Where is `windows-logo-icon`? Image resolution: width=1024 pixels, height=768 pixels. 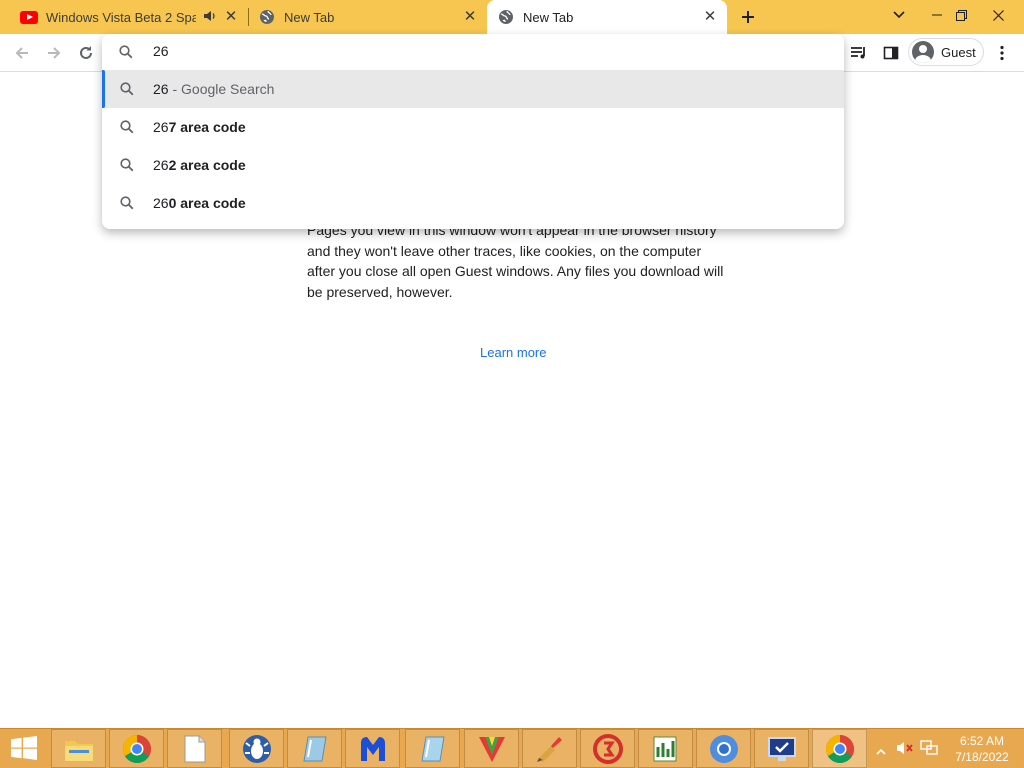
windows-logo-icon is located at coordinates (24, 748).